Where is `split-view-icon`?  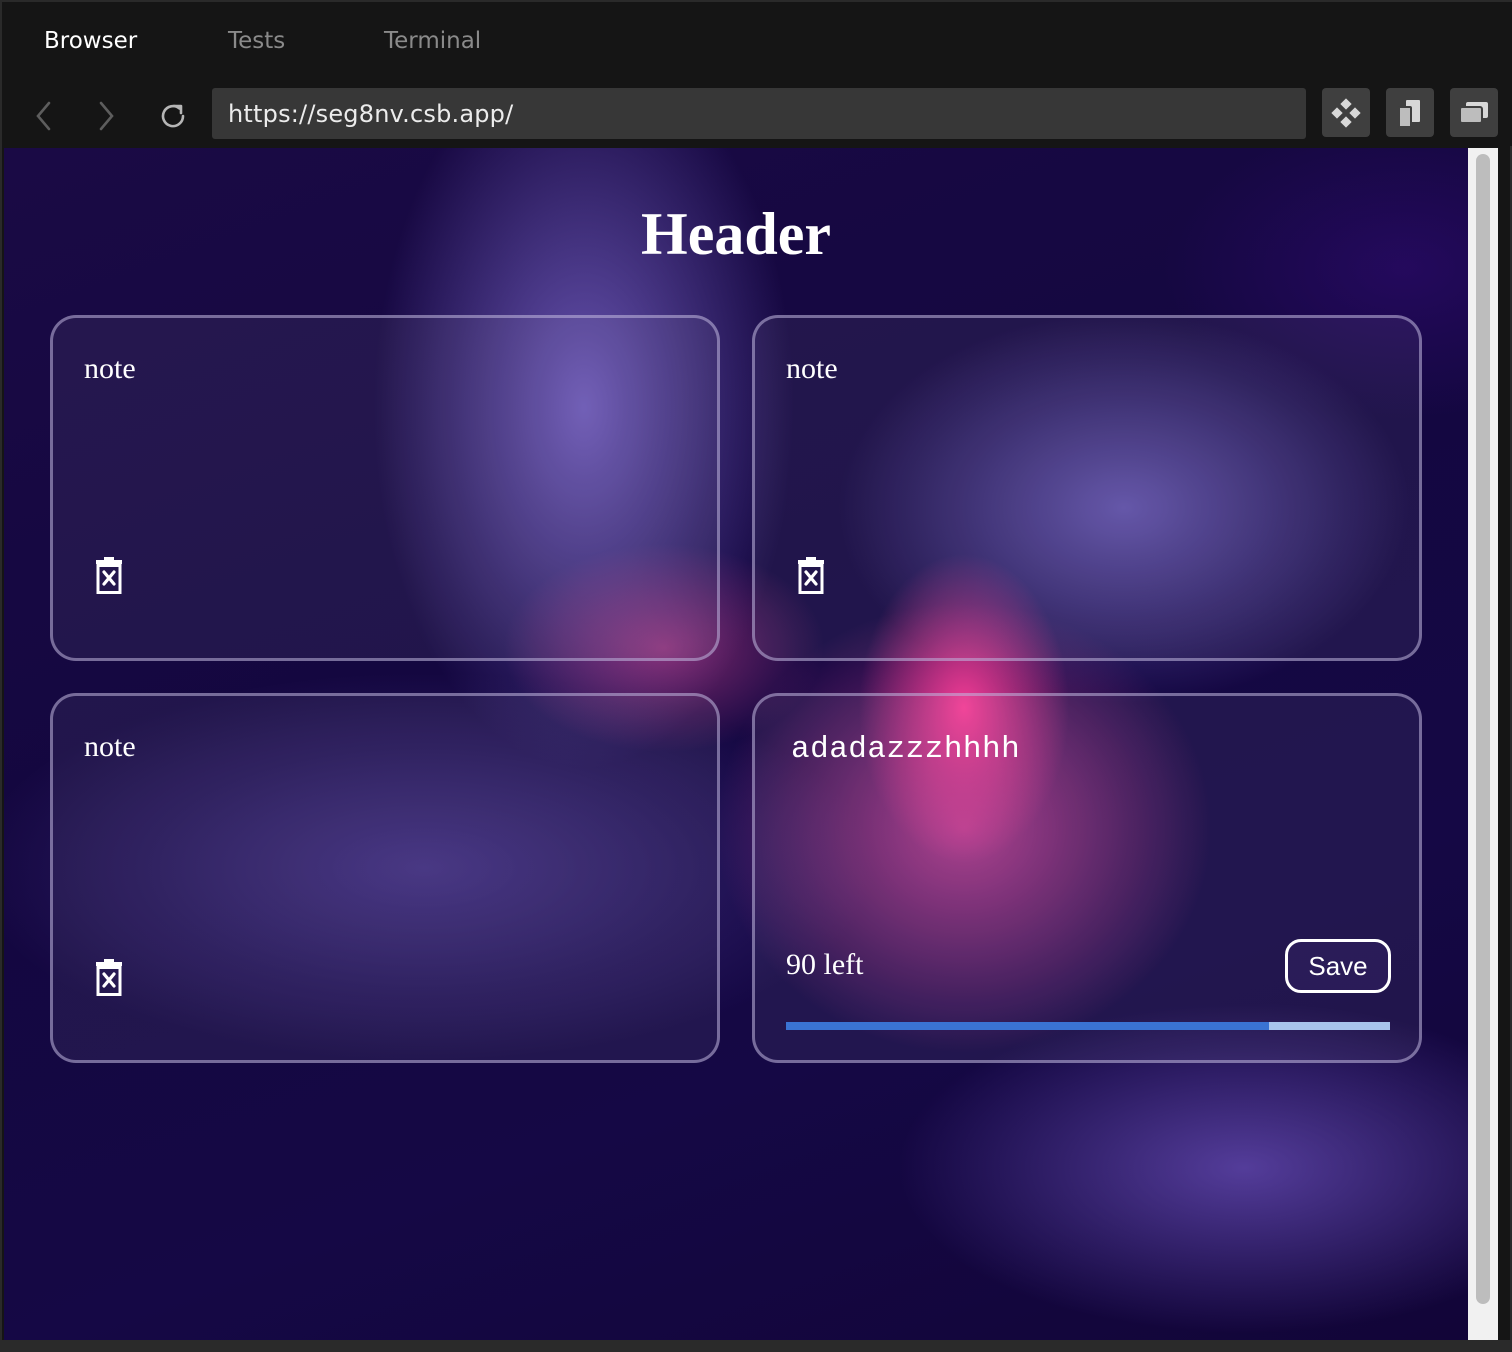
split-view-icon is located at coordinates (1409, 113).